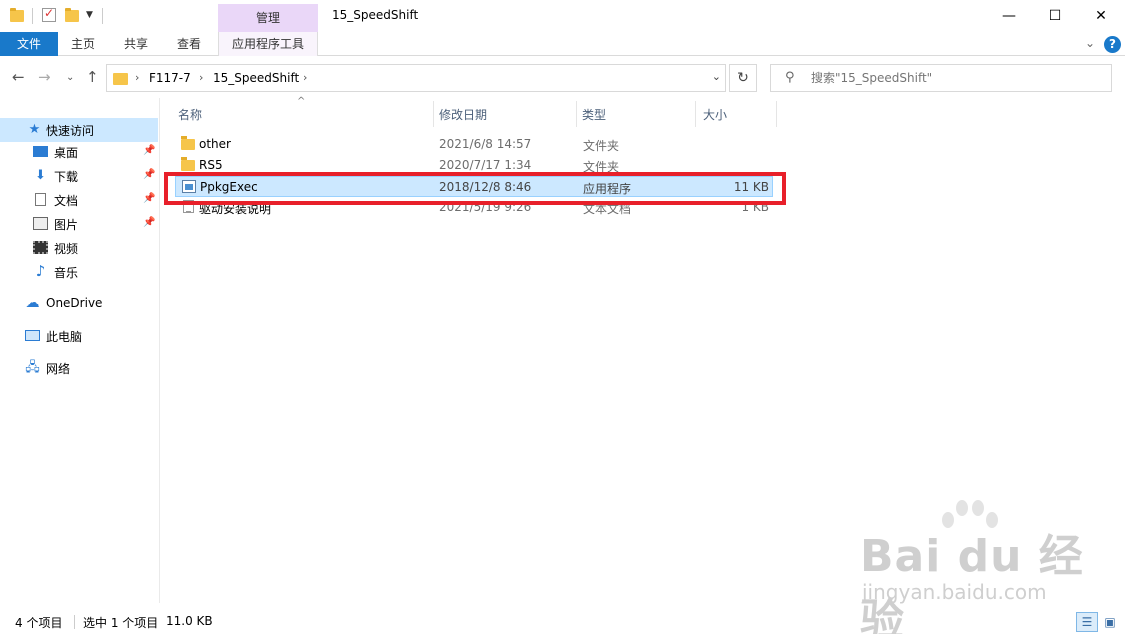 The image size is (1125, 634). I want to click on sidebar-item-pictures: 图片 📌, so click(79, 224).